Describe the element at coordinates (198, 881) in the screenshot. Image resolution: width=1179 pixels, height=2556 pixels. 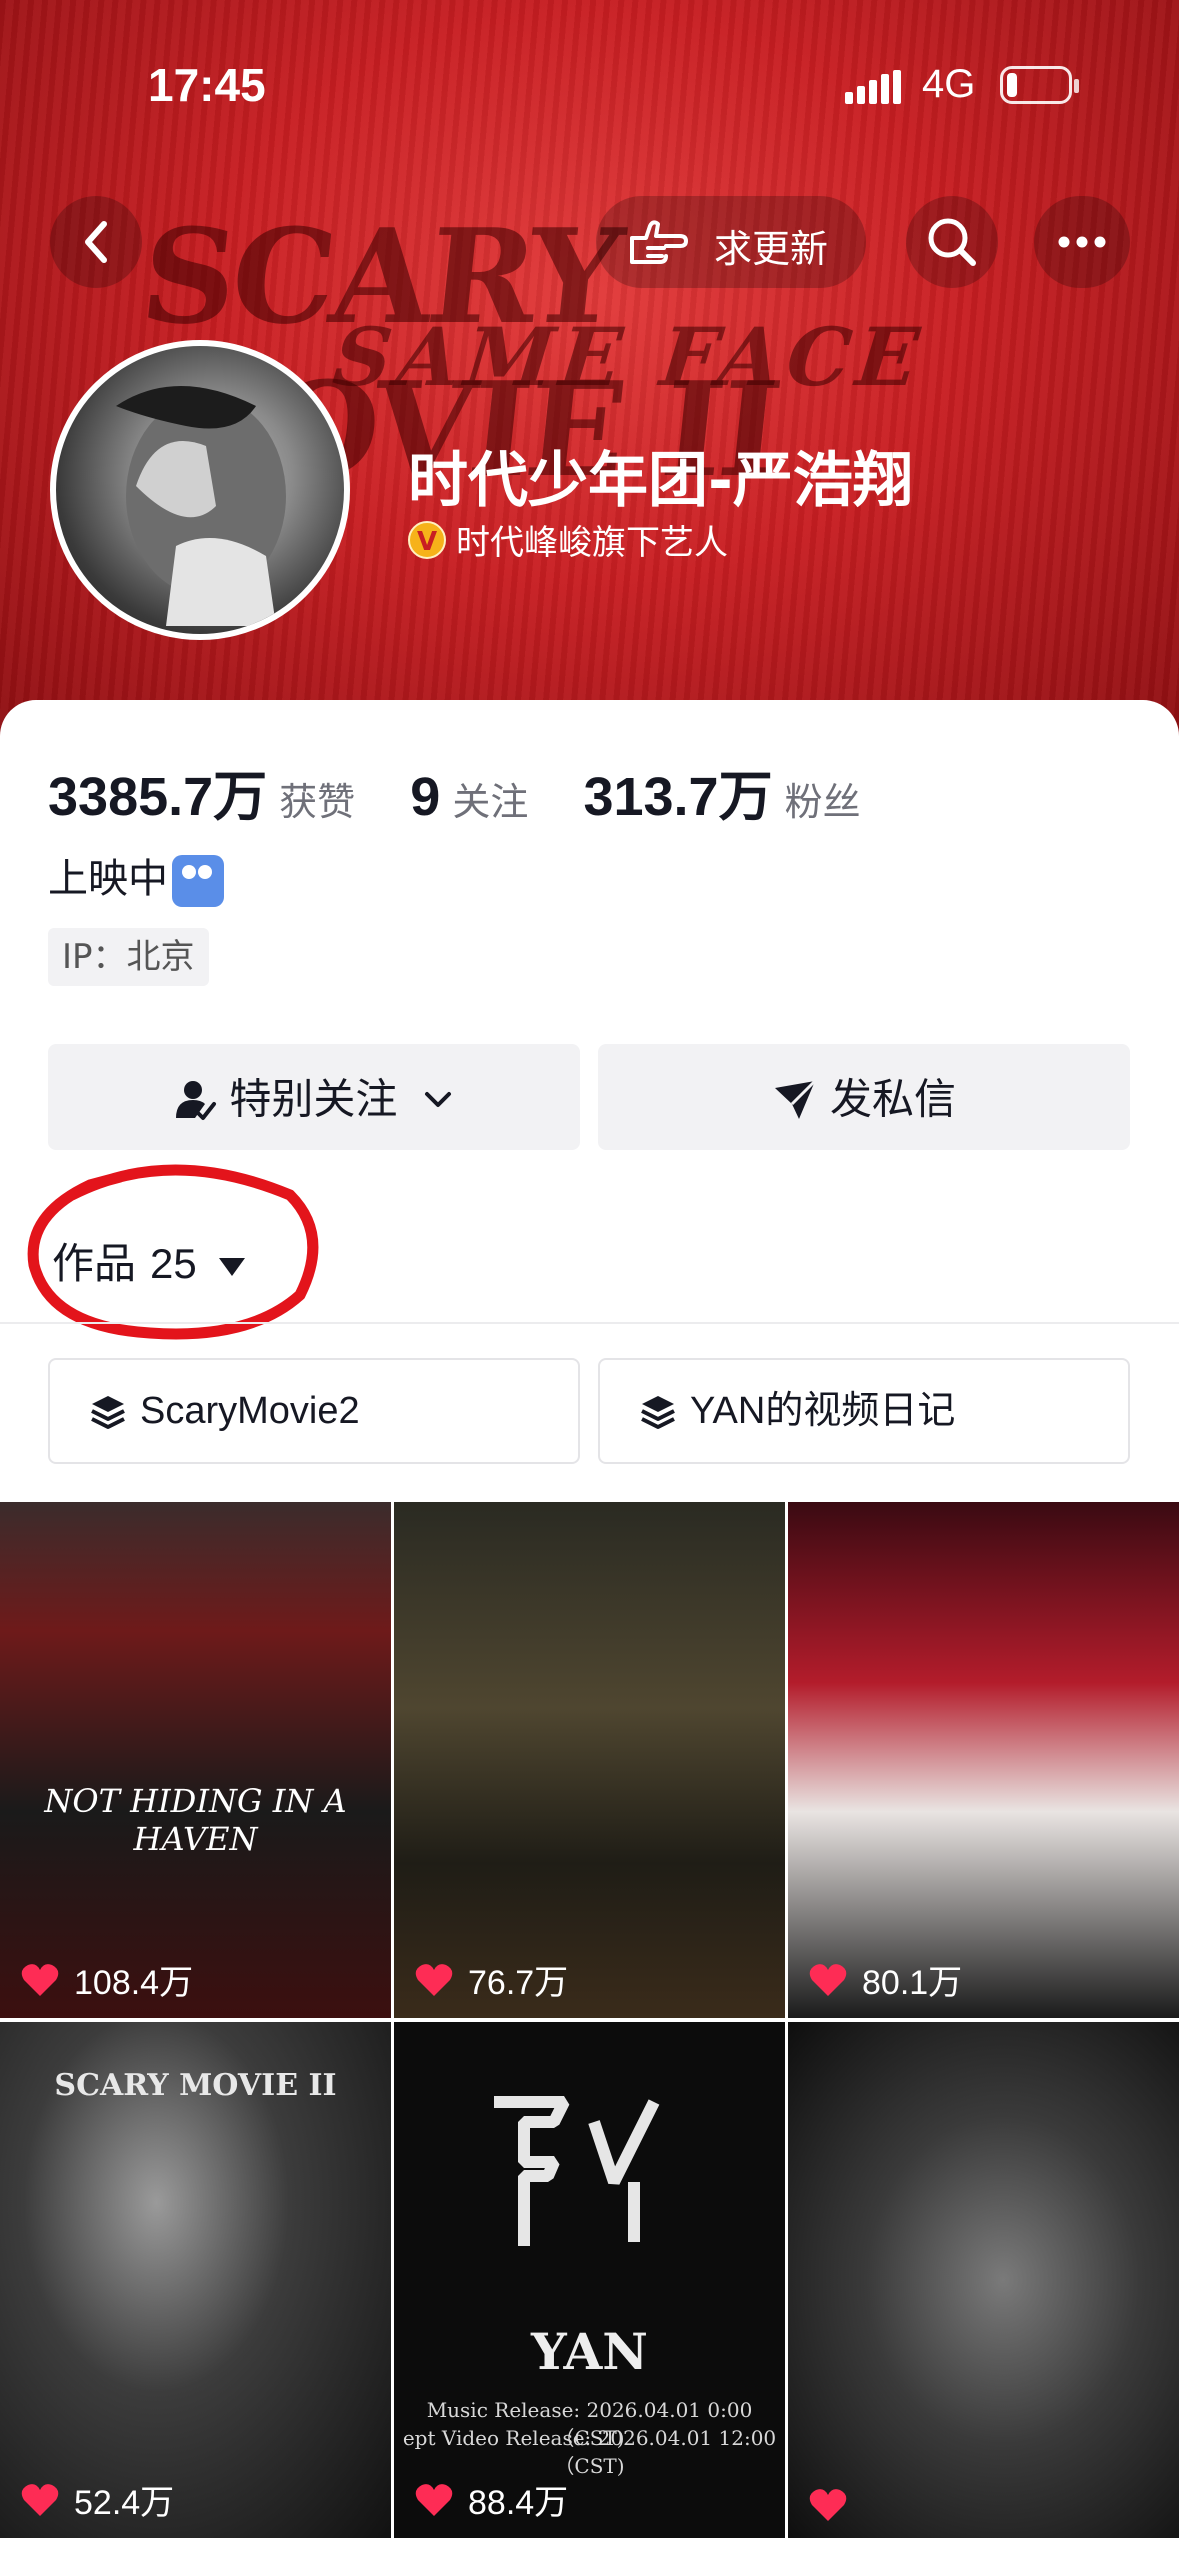
I see `movie-camera-icon` at that location.